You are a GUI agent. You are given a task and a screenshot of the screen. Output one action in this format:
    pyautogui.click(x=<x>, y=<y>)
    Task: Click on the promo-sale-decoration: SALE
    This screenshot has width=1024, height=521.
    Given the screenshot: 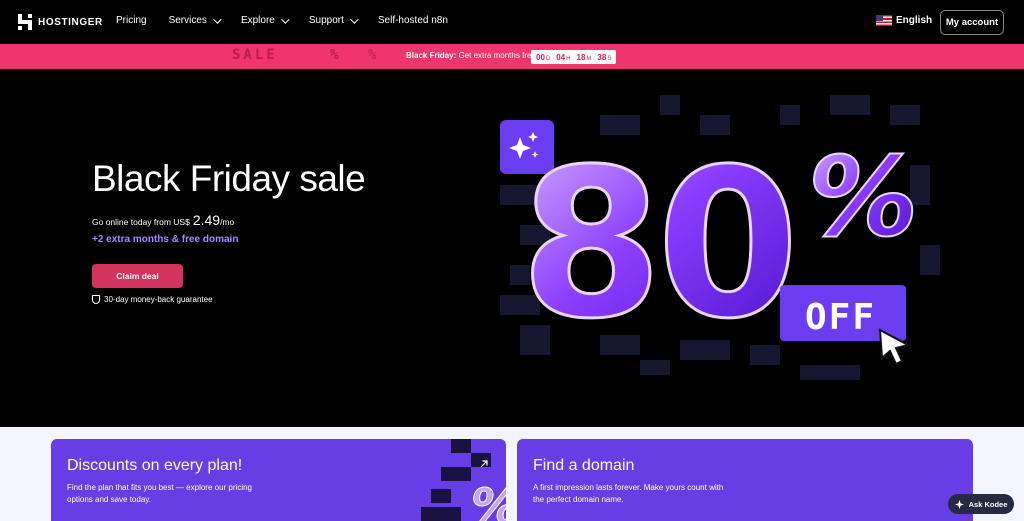 What is the action you would take?
    pyautogui.click(x=255, y=55)
    